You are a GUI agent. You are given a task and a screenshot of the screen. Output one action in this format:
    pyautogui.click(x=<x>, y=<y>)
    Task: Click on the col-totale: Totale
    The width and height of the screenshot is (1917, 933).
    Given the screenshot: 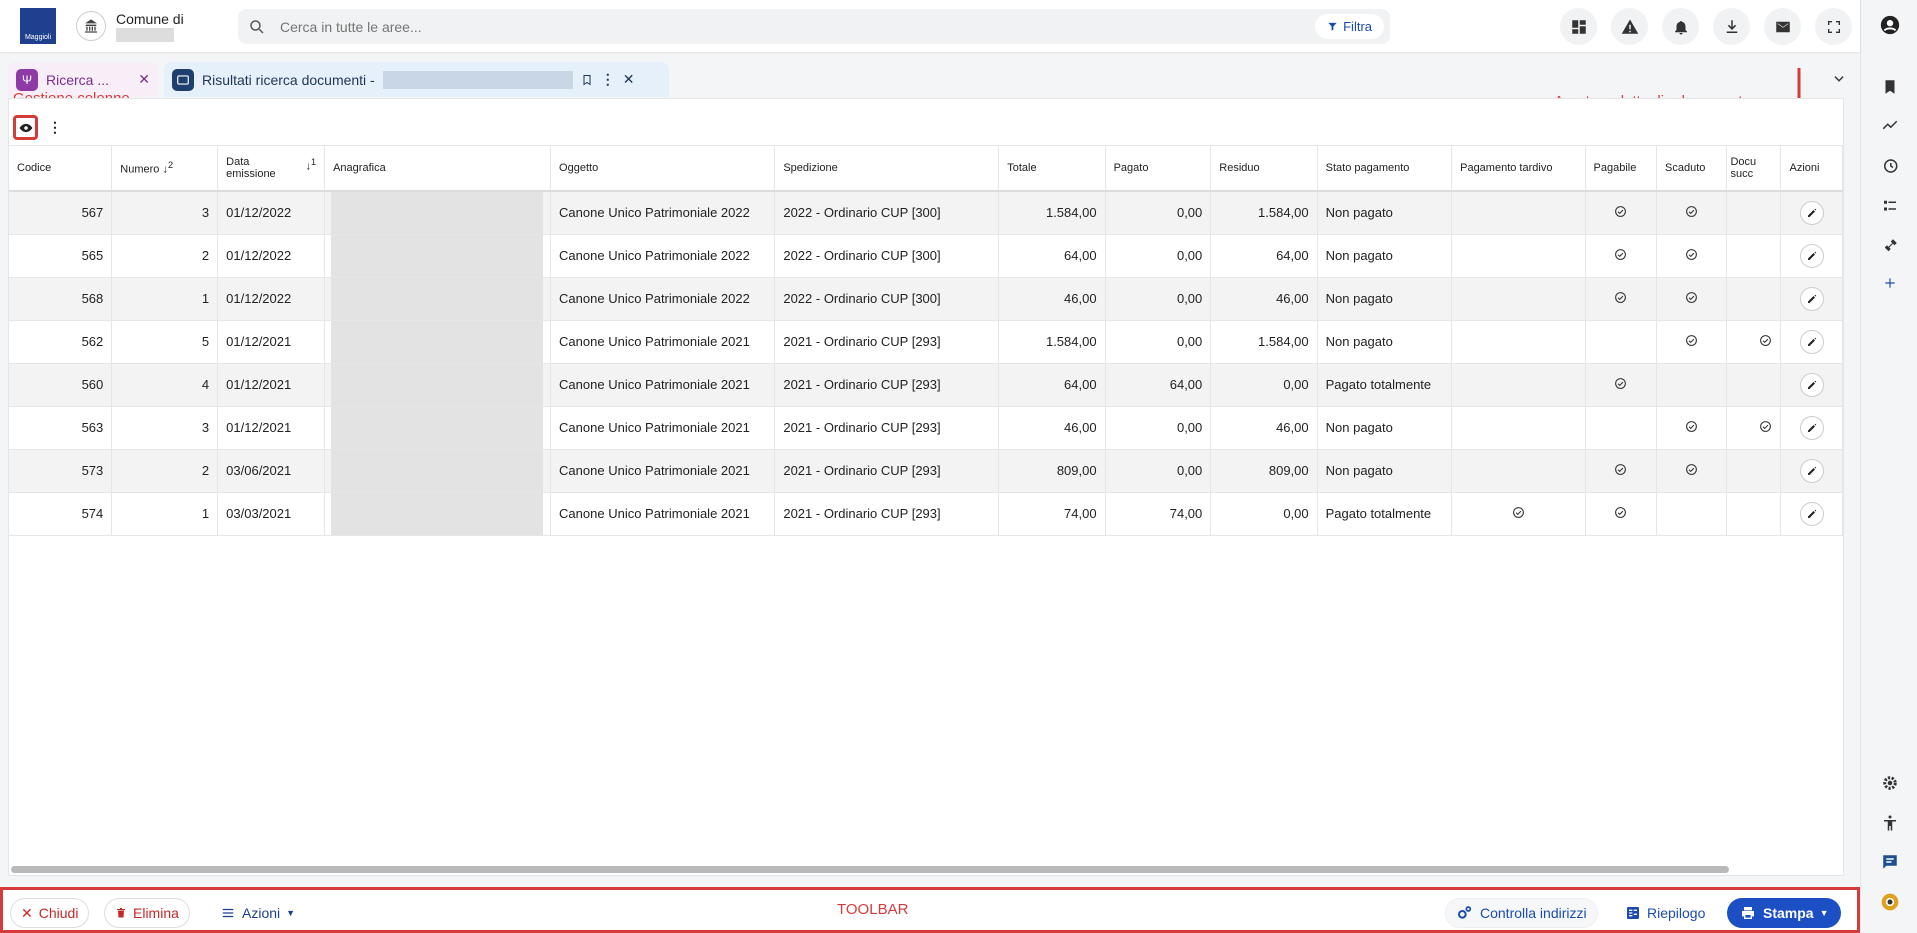 What is the action you would take?
    pyautogui.click(x=1052, y=168)
    